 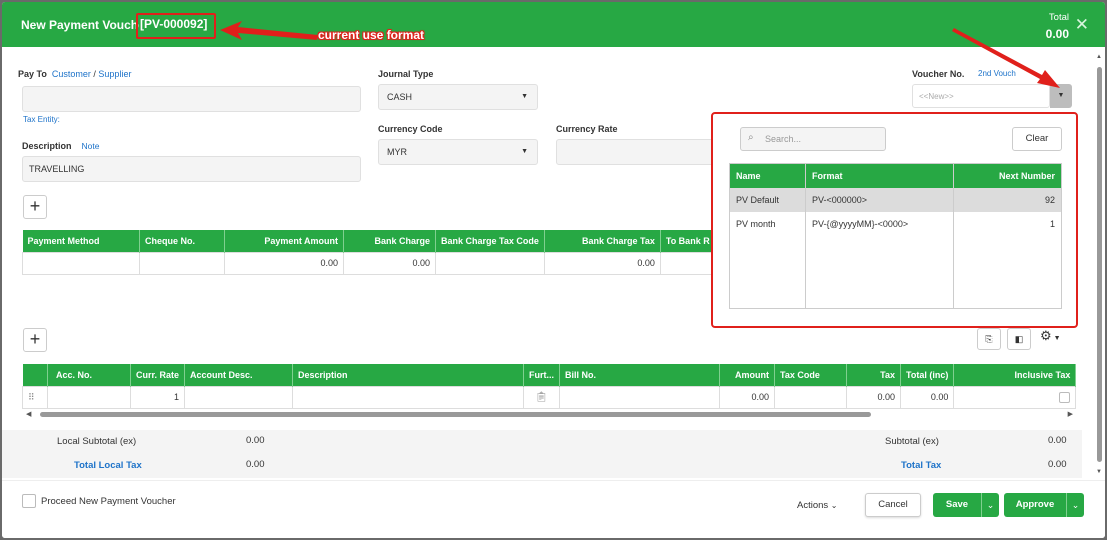 I want to click on arrow-left-icon, so click(x=269, y=30).